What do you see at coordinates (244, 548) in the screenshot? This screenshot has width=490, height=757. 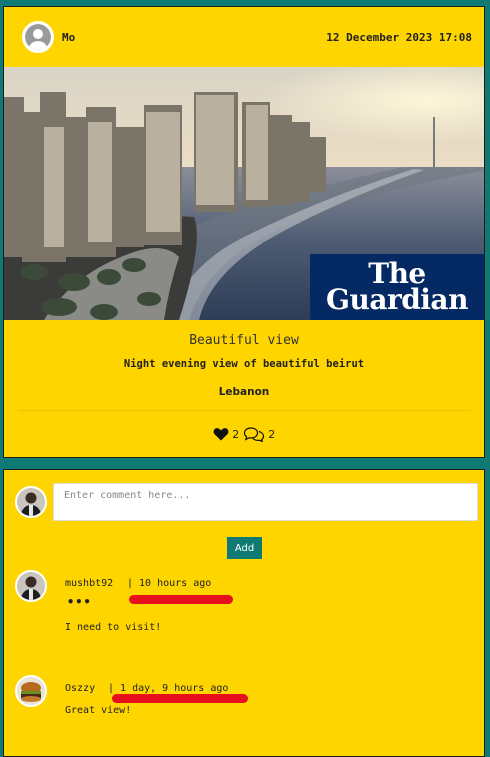 I see `add-comment-button: Add` at bounding box center [244, 548].